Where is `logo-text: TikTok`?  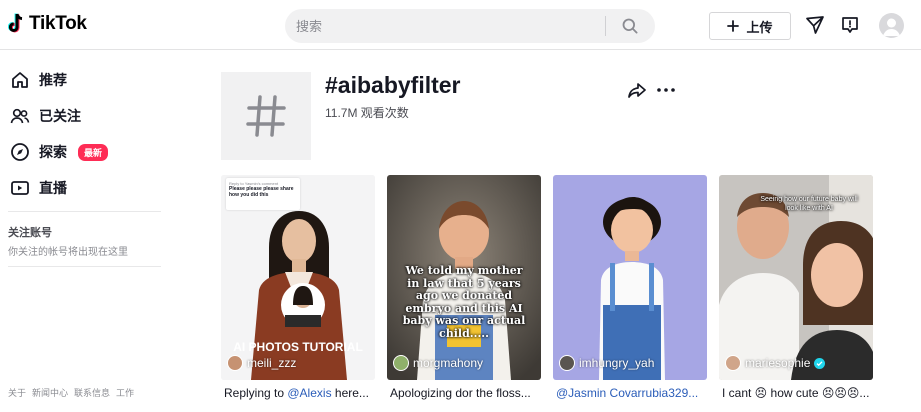 logo-text: TikTok is located at coordinates (58, 23).